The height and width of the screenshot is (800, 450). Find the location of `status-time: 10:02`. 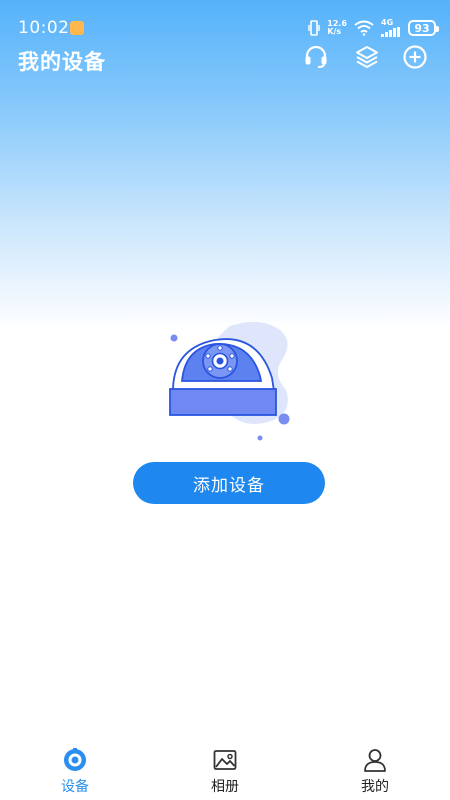

status-time: 10:02 is located at coordinates (44, 28).